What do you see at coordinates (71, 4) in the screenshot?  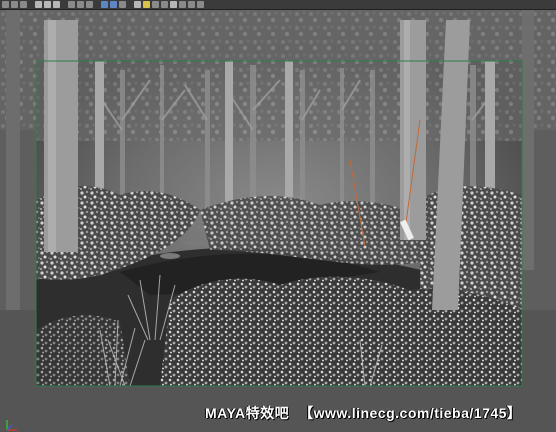 I see `snap-grid-icon` at bounding box center [71, 4].